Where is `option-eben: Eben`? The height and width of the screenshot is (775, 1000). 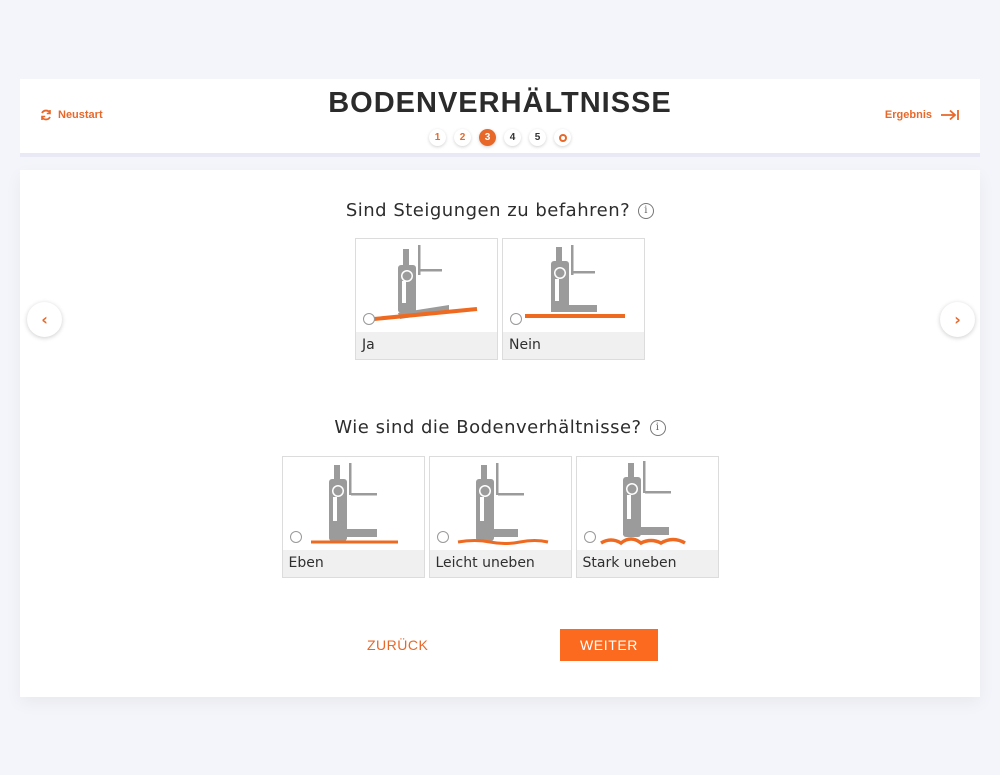 option-eben: Eben is located at coordinates (353, 517).